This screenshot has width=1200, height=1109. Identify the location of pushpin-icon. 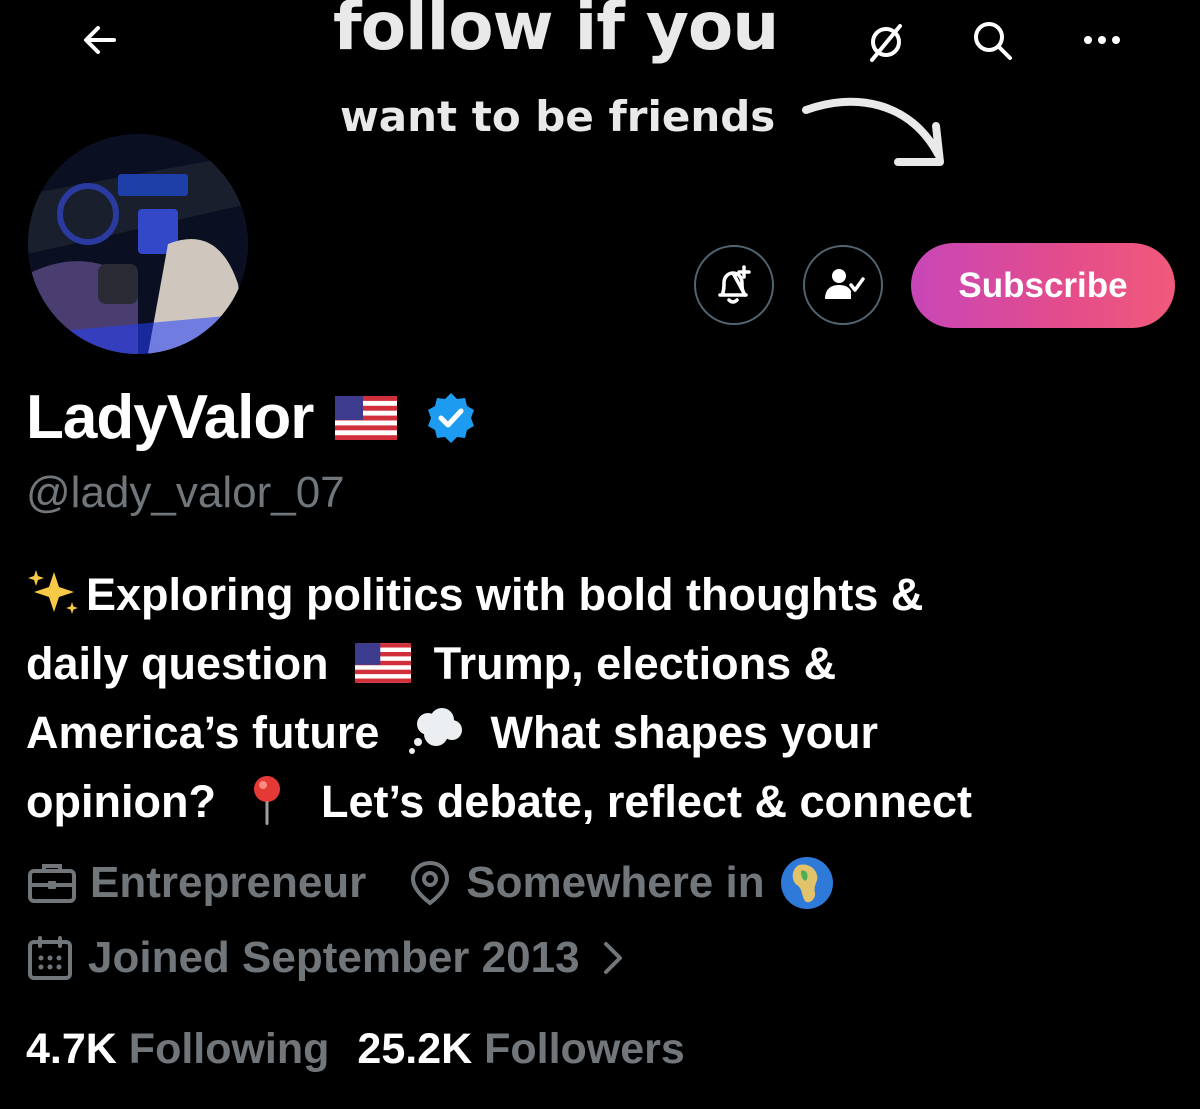
(267, 800).